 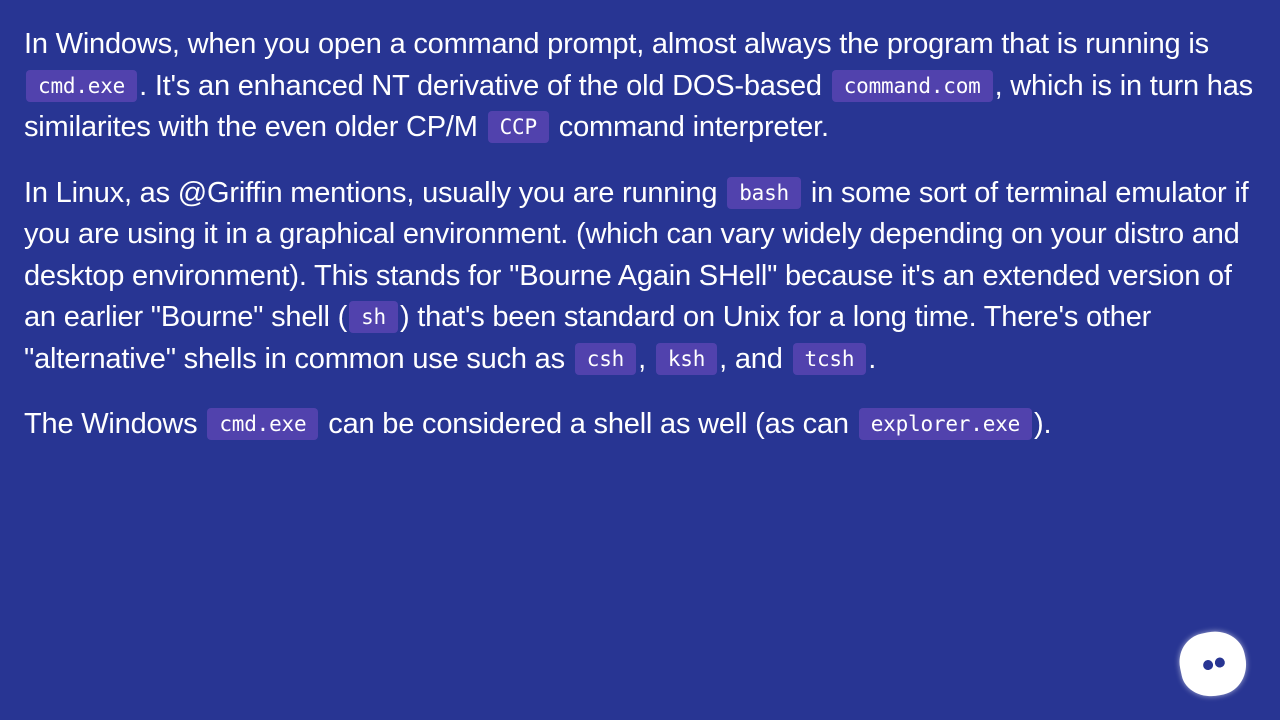 What do you see at coordinates (646, 358) in the screenshot?
I see `text-segment: ,` at bounding box center [646, 358].